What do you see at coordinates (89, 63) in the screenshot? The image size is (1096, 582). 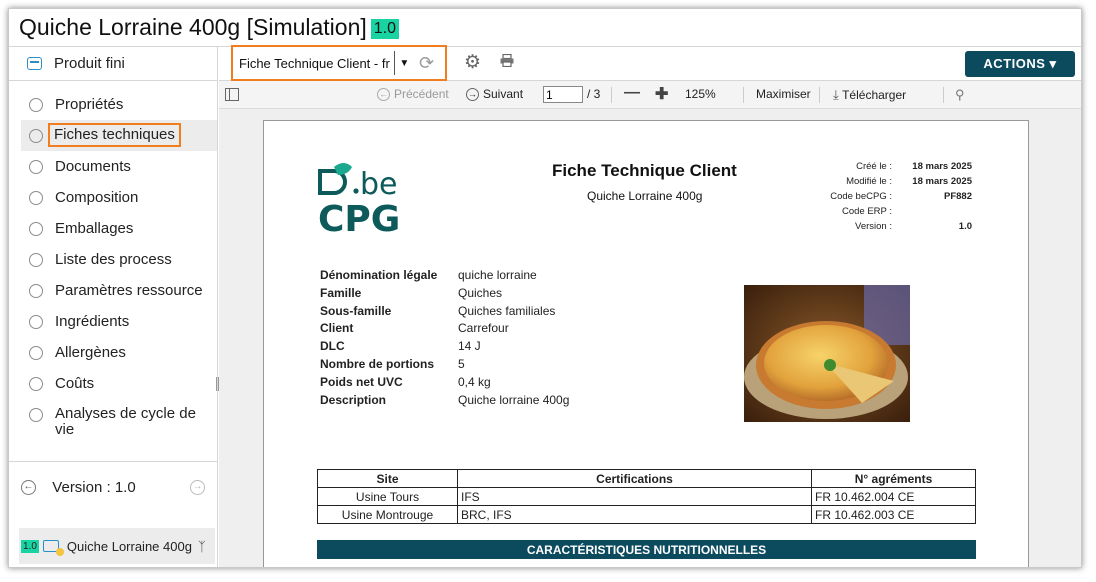 I see `sidebar-section-title: Produit fini` at bounding box center [89, 63].